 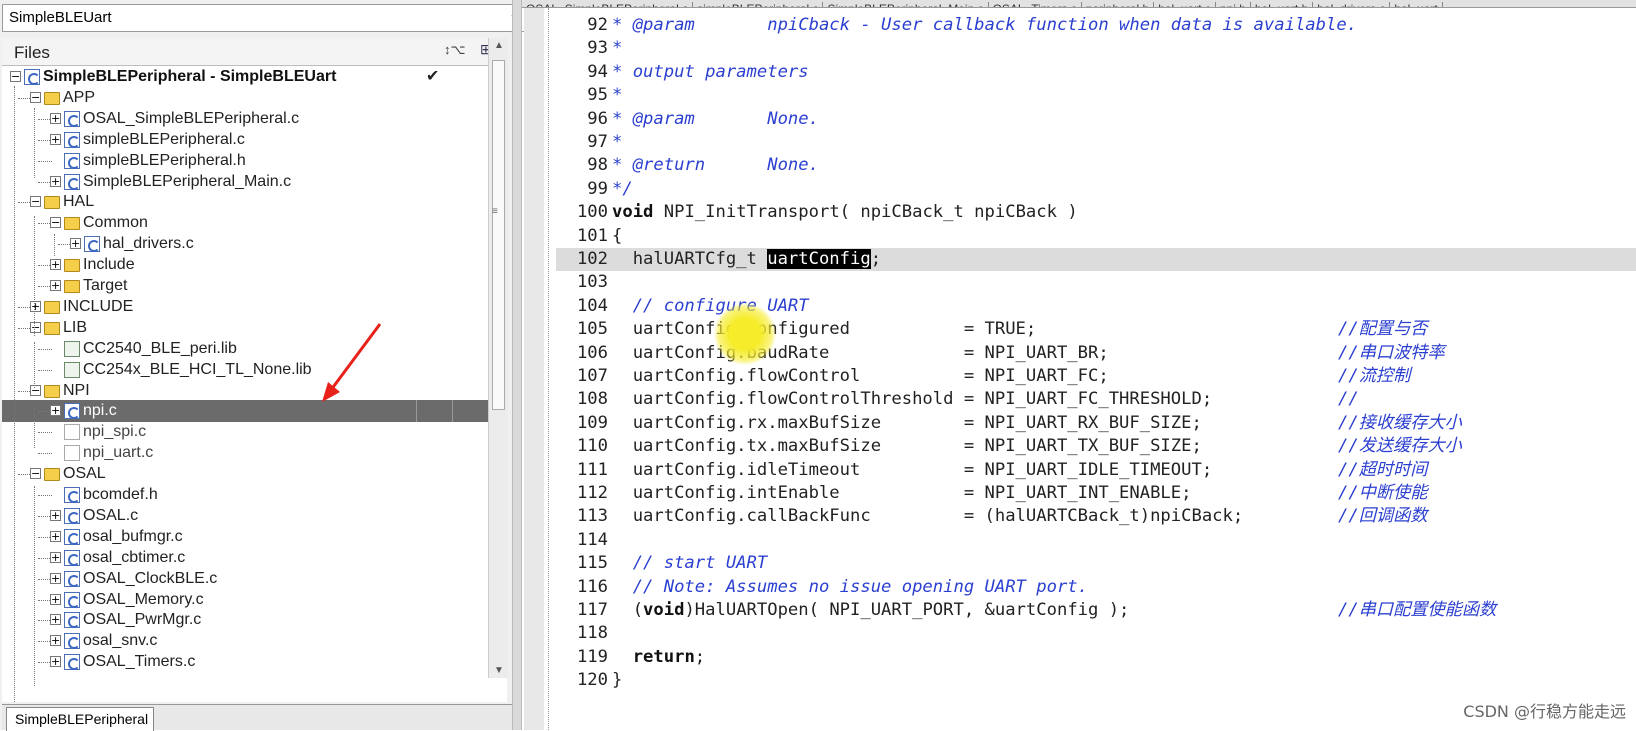 I want to click on tree-scrollbar: ▲ ≡ ▼, so click(x=498, y=358).